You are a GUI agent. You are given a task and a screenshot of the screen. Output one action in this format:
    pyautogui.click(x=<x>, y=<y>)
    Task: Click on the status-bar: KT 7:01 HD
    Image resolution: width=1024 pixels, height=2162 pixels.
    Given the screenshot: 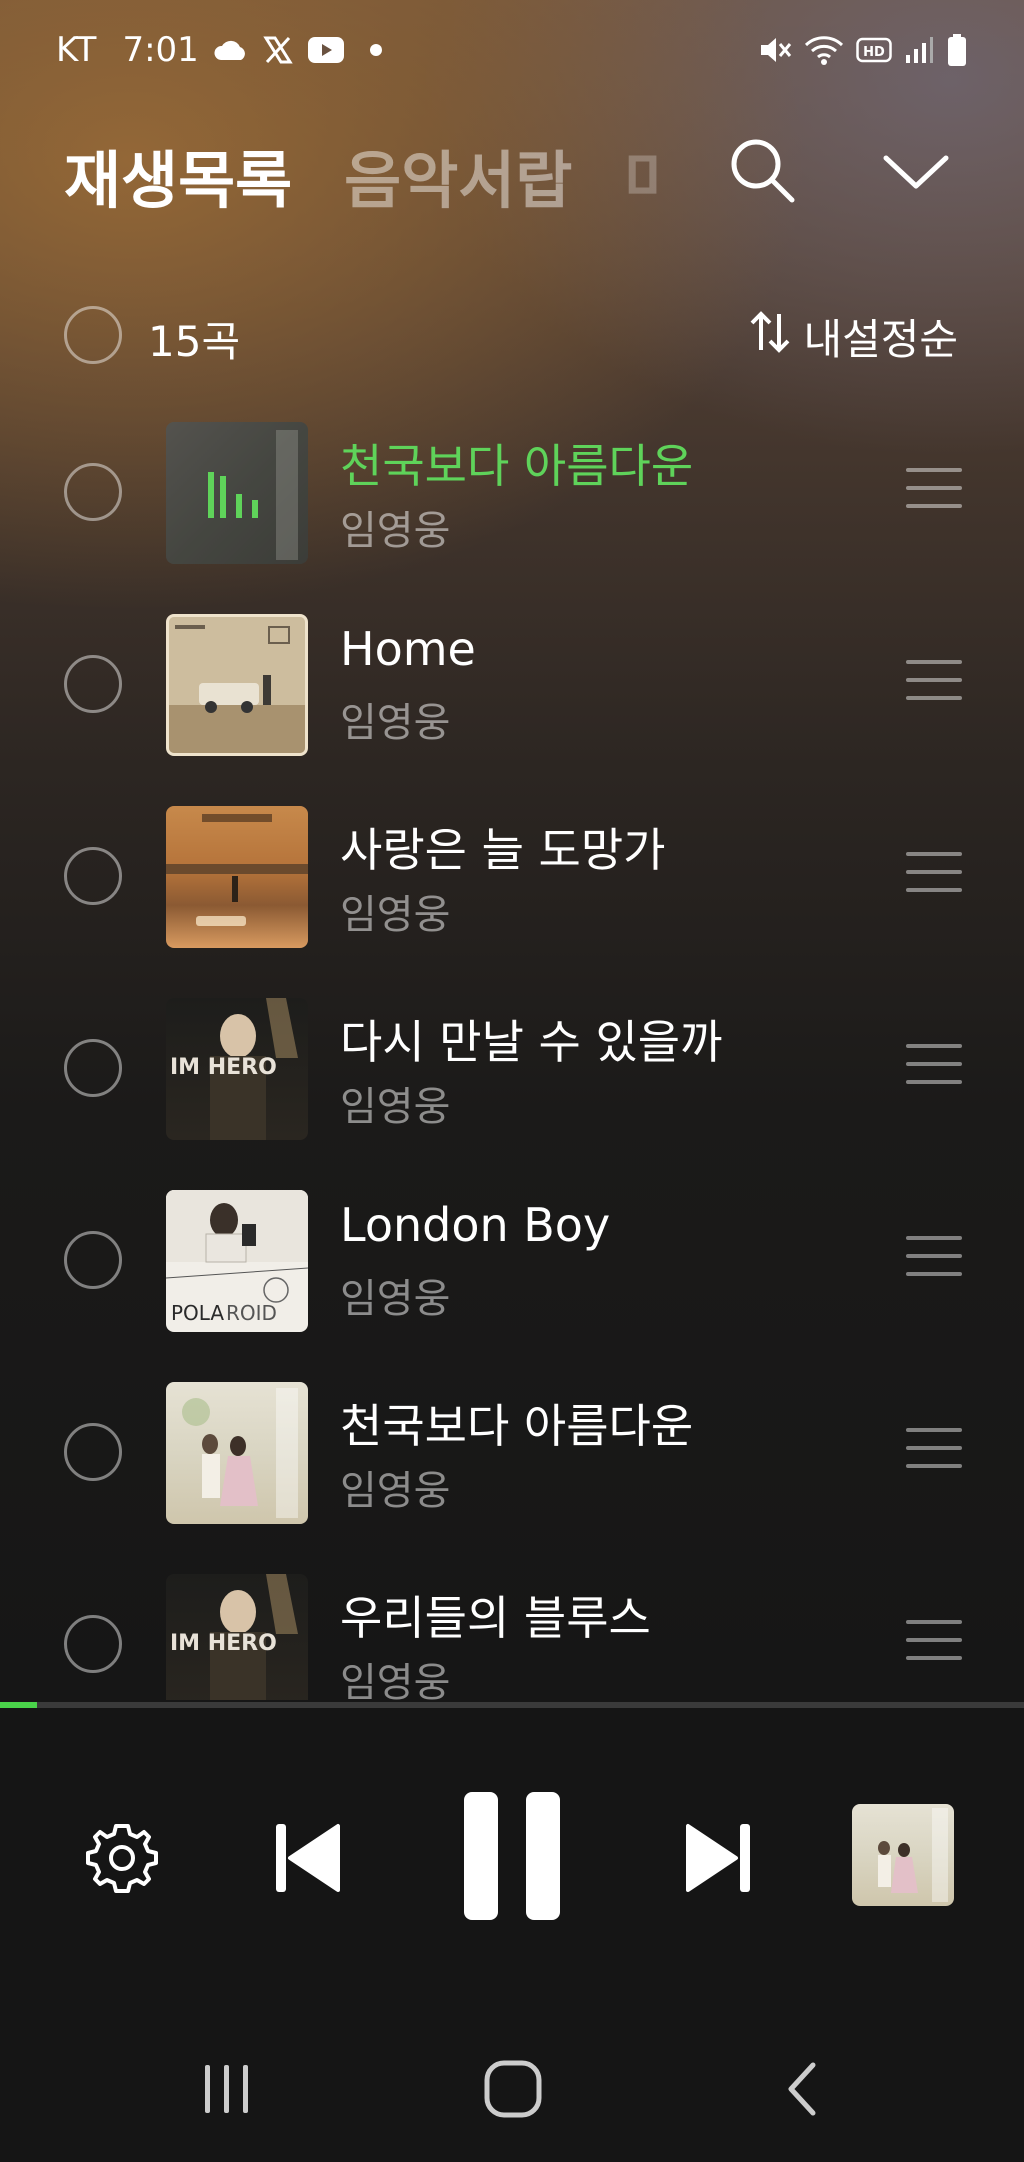 What is the action you would take?
    pyautogui.click(x=512, y=50)
    